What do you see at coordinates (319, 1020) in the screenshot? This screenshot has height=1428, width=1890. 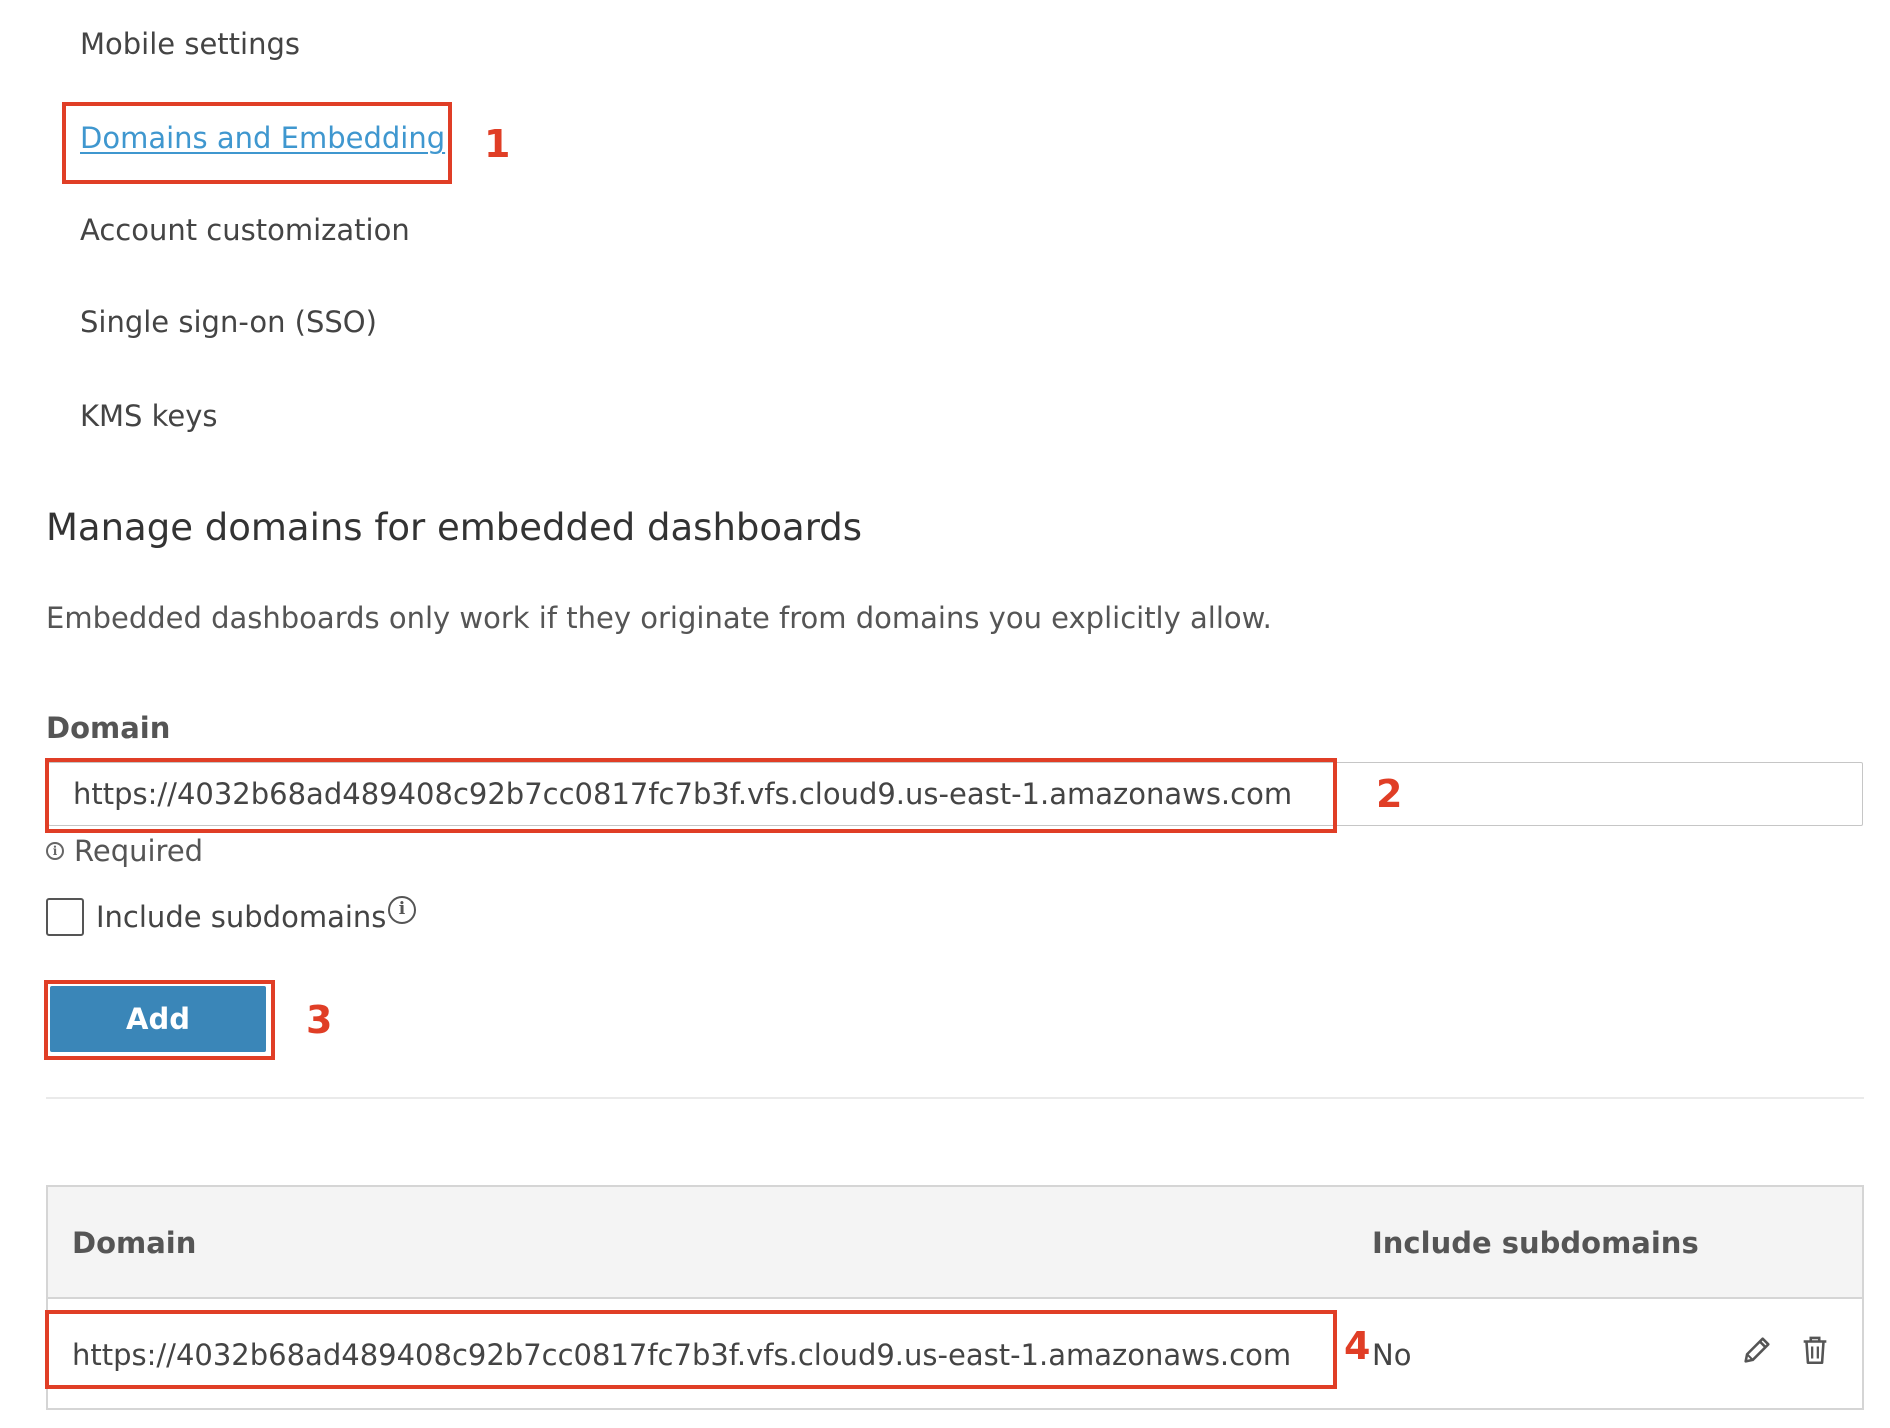 I see `callout-number-3: 3` at bounding box center [319, 1020].